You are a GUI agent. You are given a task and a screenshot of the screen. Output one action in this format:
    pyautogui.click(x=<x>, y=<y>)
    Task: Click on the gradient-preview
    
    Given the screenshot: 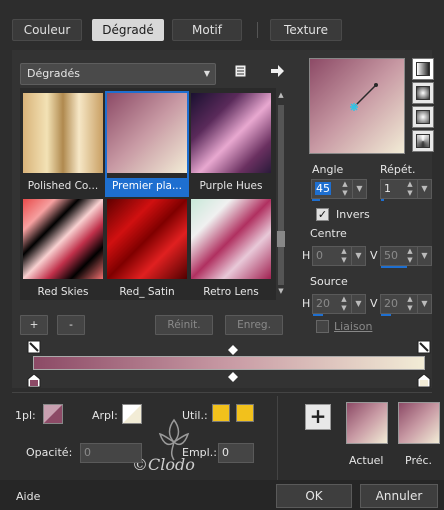 What is the action you would take?
    pyautogui.click(x=357, y=106)
    